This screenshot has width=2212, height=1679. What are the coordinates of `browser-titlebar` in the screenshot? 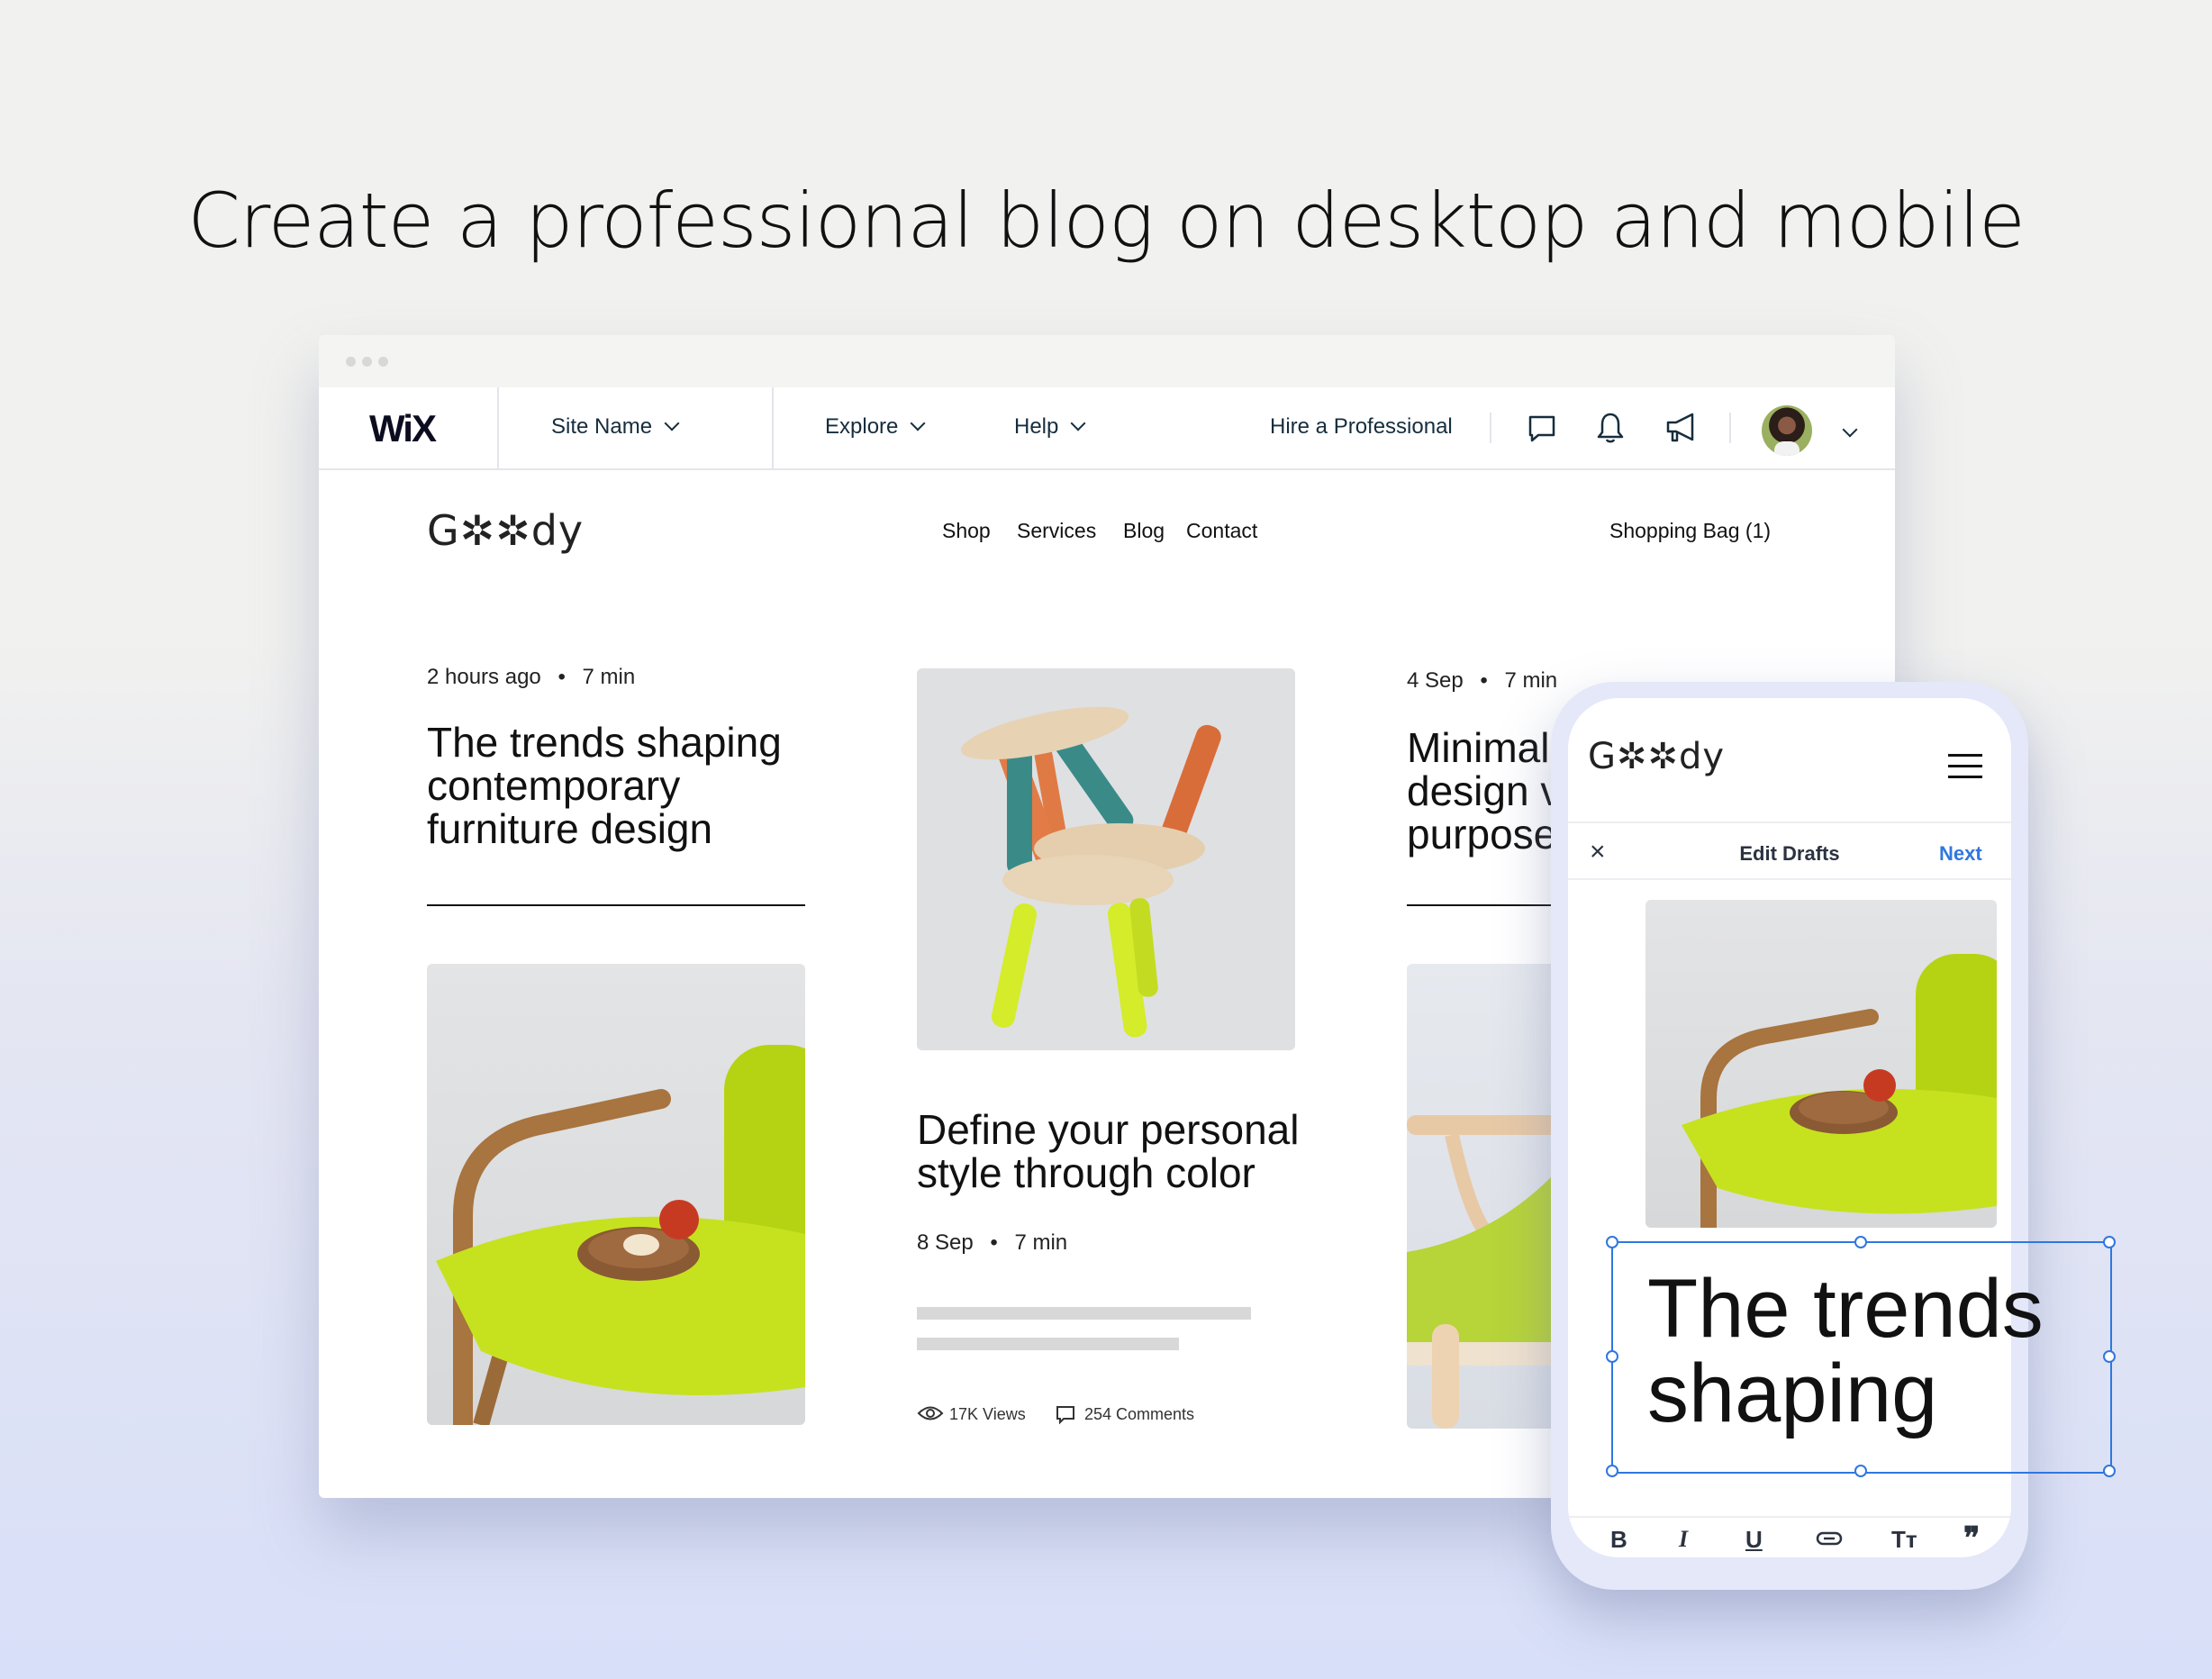 It's located at (1107, 361).